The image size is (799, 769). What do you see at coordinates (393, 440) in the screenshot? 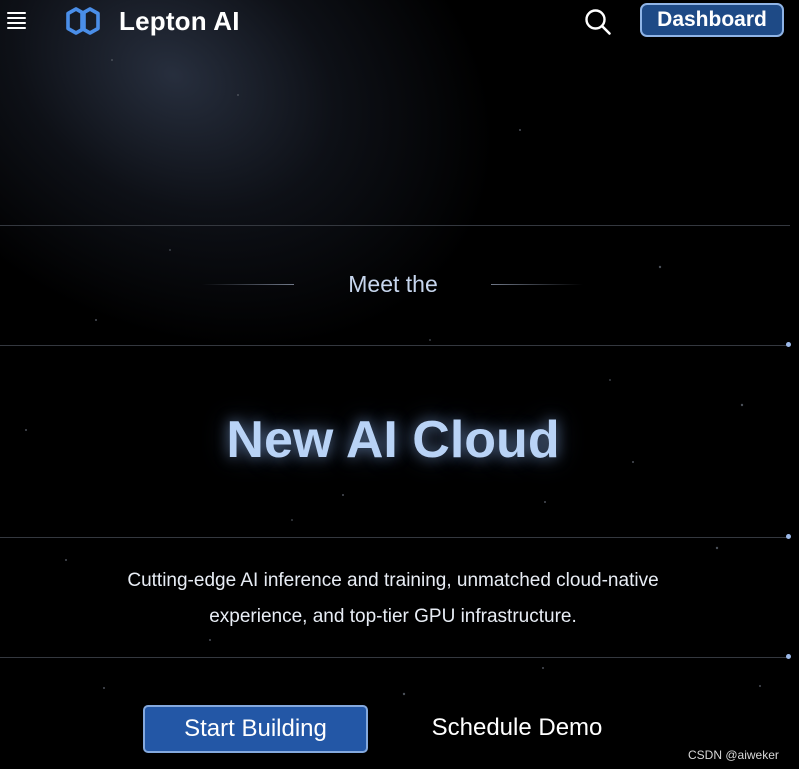
I see `hero-title: New AI Cloud` at bounding box center [393, 440].